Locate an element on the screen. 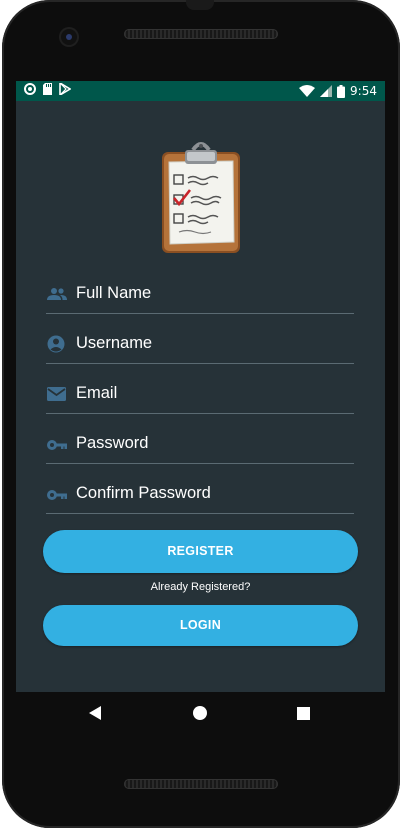 Image resolution: width=402 pixels, height=830 pixels. front-camera-icon is located at coordinates (69, 37).